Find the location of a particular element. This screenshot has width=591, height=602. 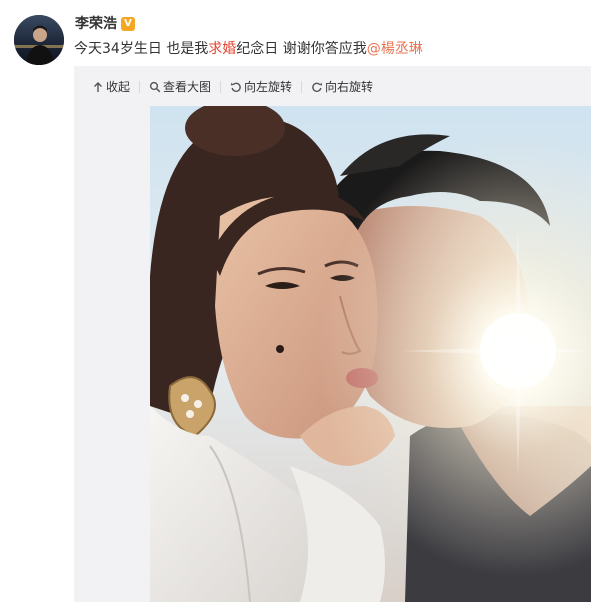

collapse-button: 收起 is located at coordinates (111, 87).